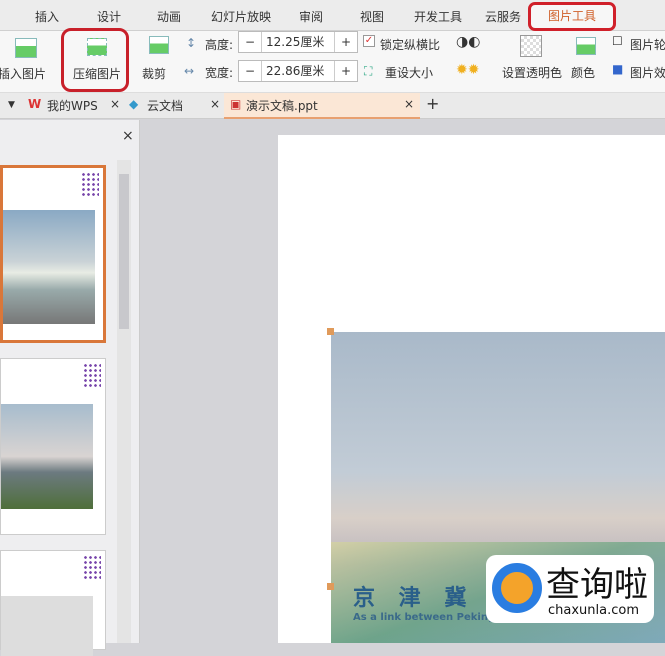 This screenshot has width=665, height=656. I want to click on height-stepper: − 12.25厘米 +, so click(298, 42).